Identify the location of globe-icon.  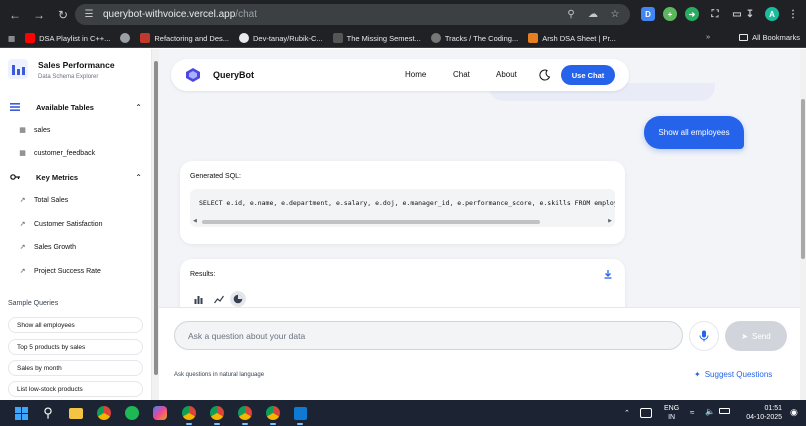
(125, 38).